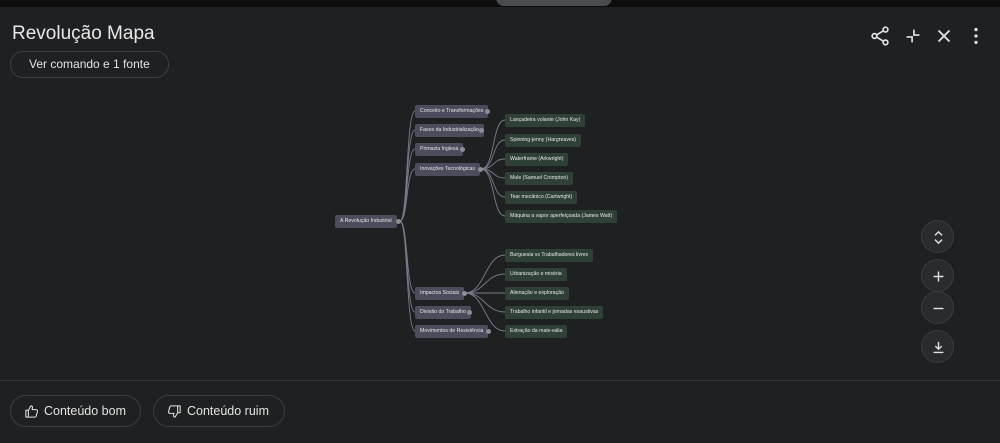  What do you see at coordinates (452, 221) in the screenshot?
I see `mindmap-links` at bounding box center [452, 221].